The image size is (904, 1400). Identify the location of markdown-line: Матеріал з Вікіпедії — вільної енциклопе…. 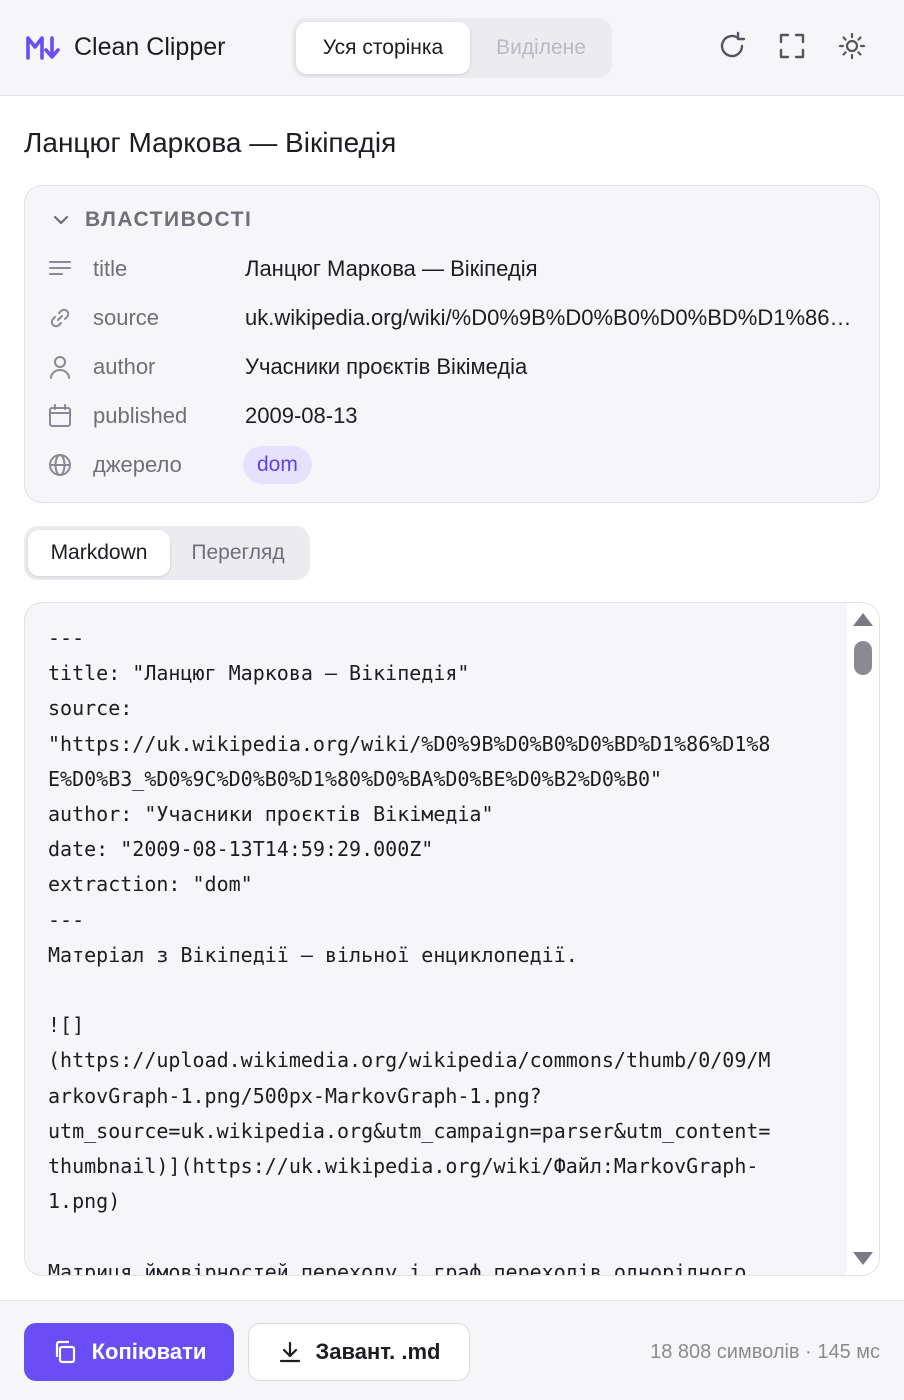
(313, 954).